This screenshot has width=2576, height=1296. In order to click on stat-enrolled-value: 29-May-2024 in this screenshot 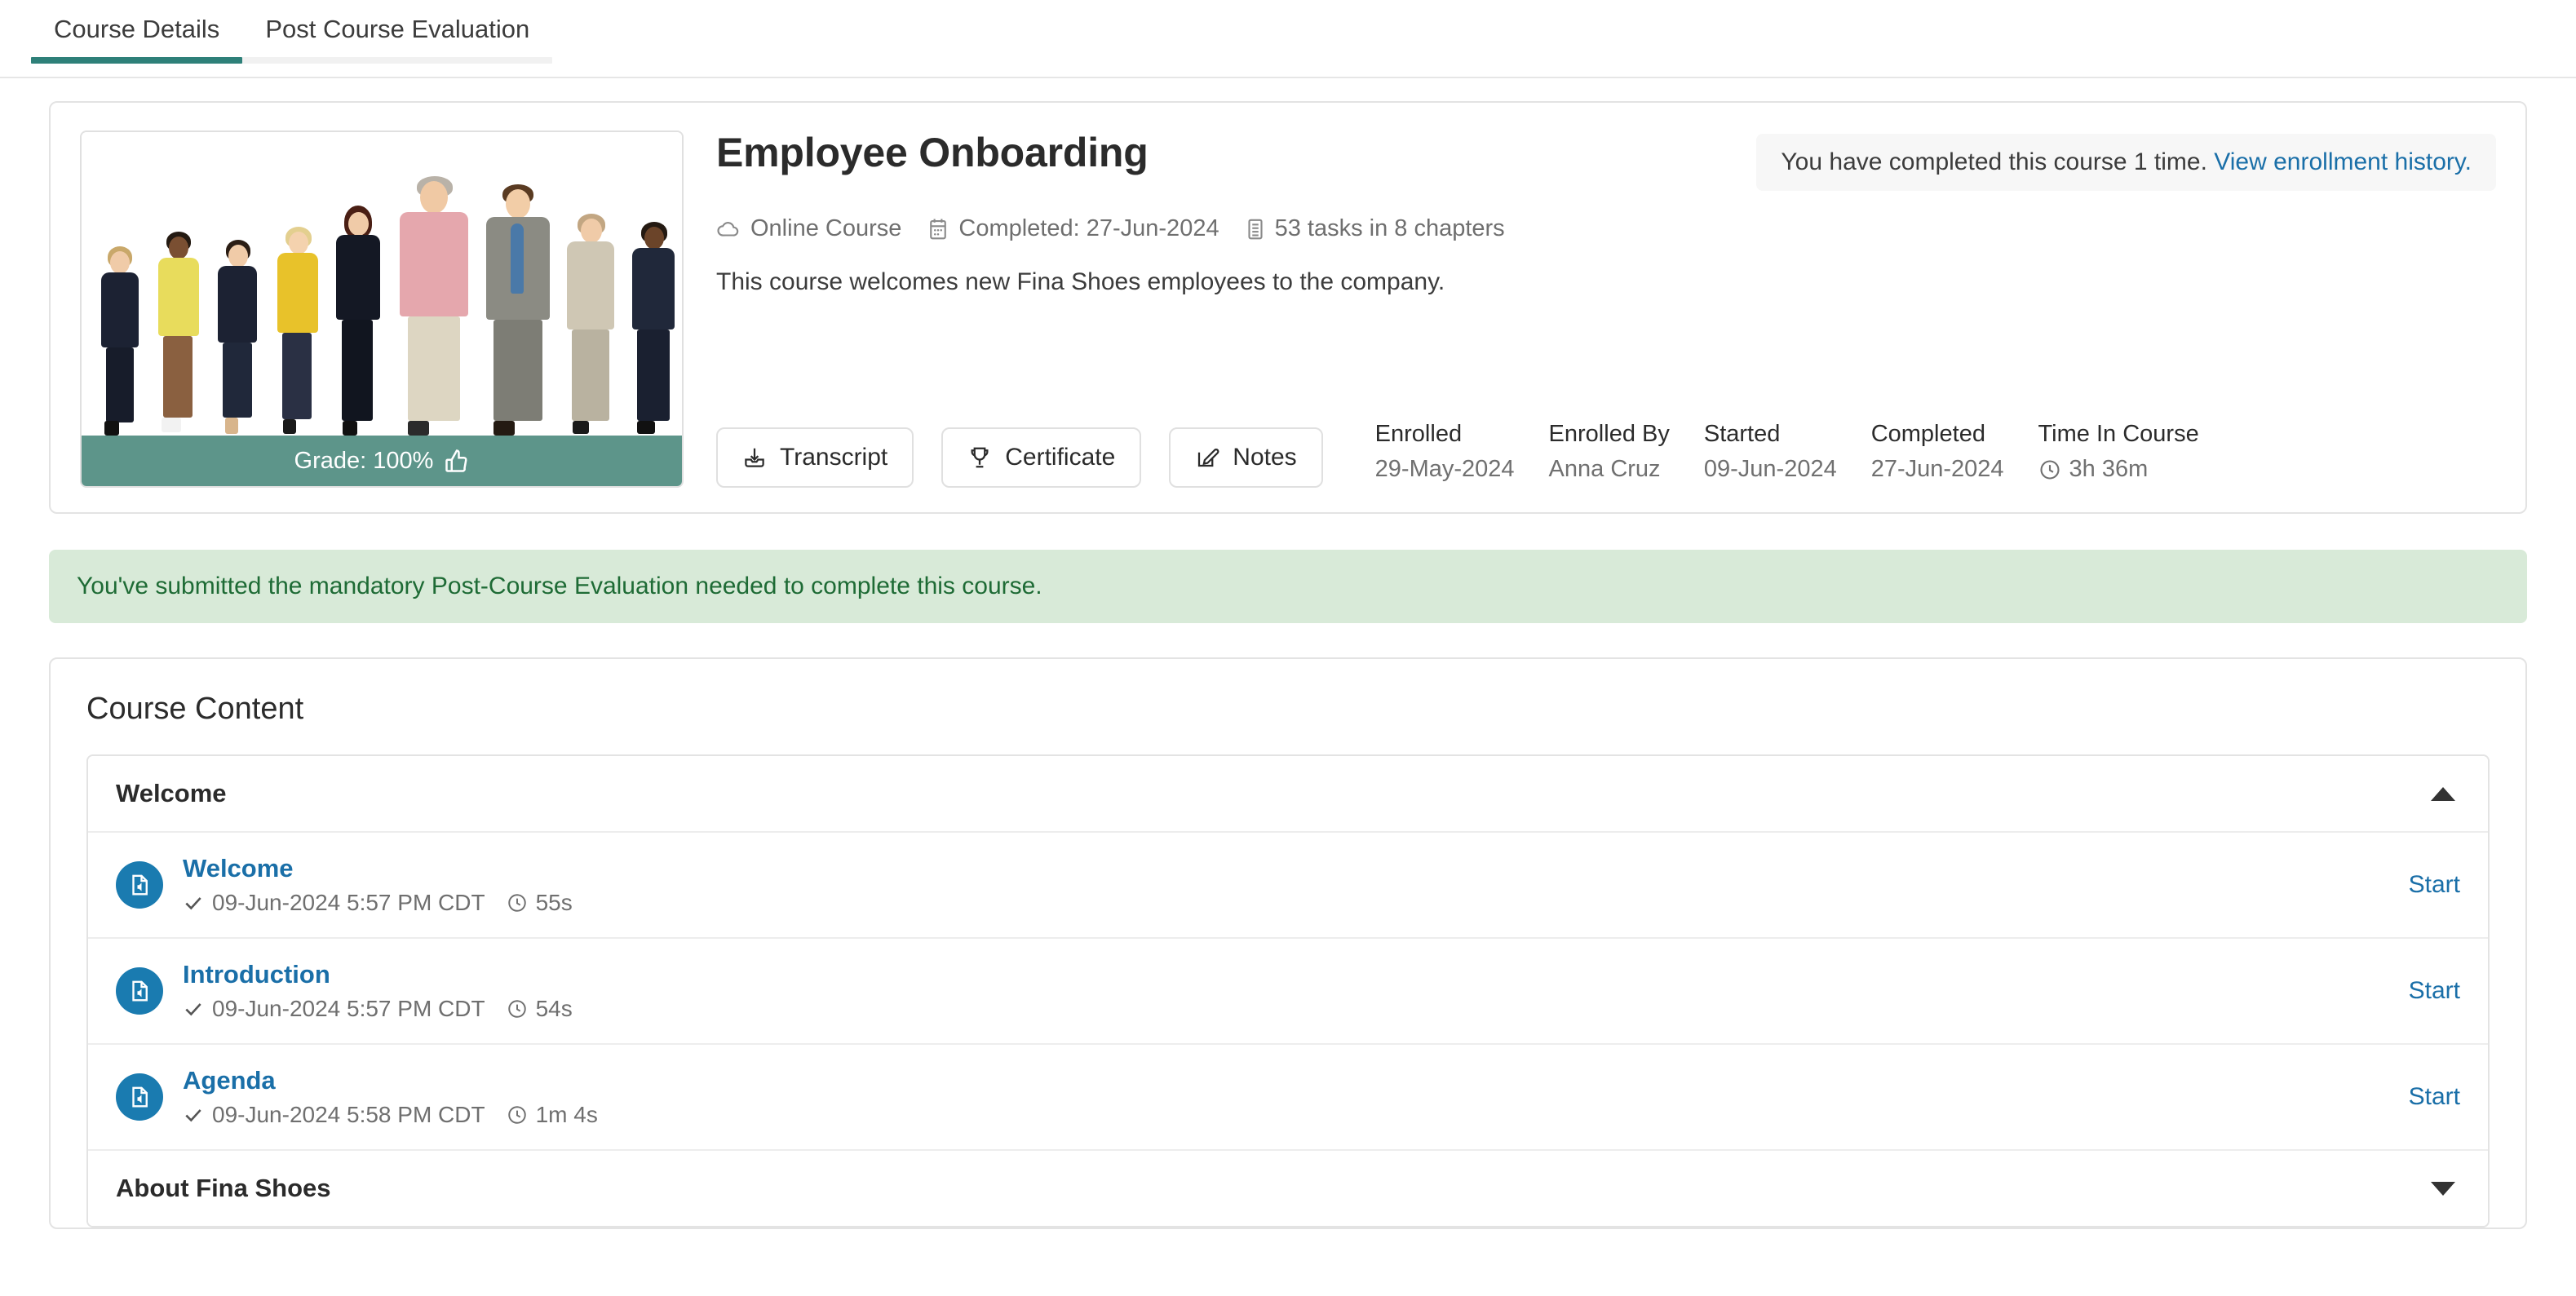, I will do `click(1444, 469)`.